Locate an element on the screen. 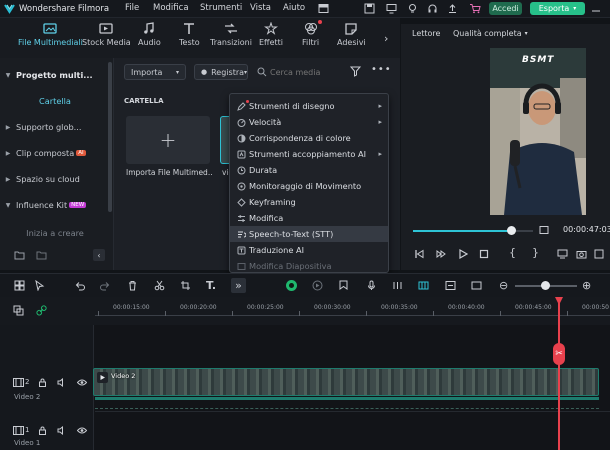  sidebar-scrollbar is located at coordinates (110, 137).